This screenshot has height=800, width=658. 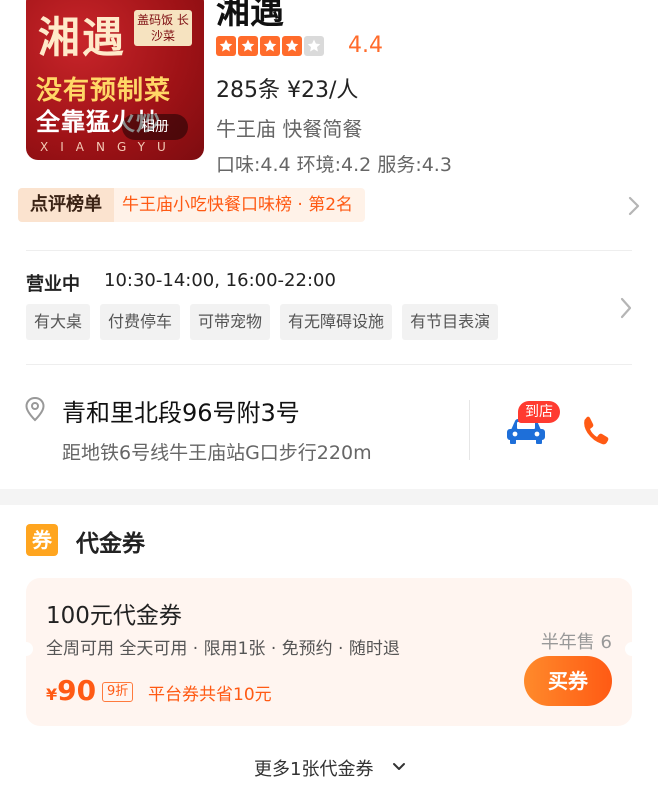 I want to click on store-address: 青和里北段96号附3号, so click(x=181, y=410).